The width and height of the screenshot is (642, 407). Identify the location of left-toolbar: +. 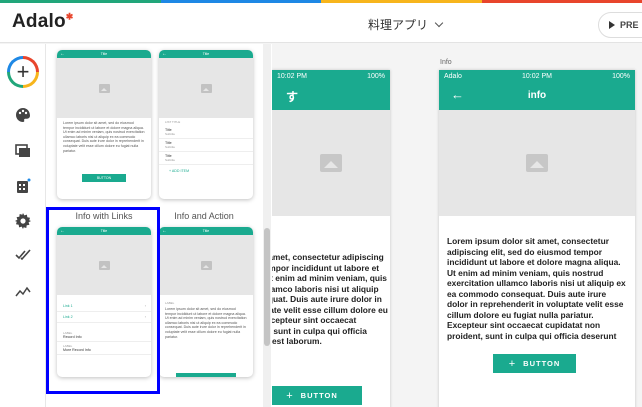
(23, 225).